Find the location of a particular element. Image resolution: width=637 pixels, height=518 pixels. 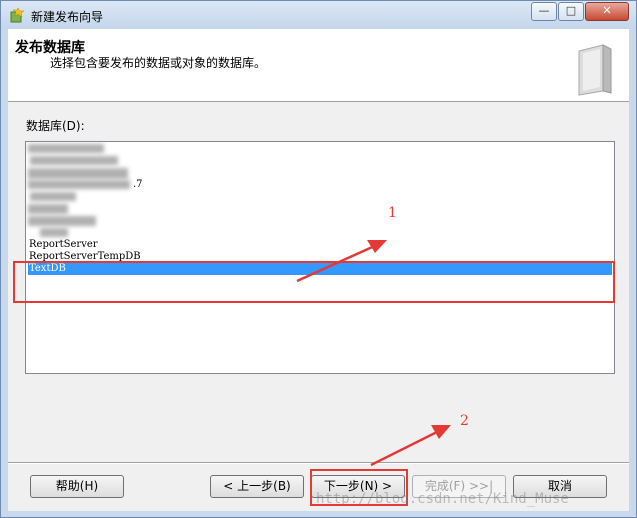

page-subtitle: 选择包含要发布的数据或对象的数据库。 is located at coordinates (158, 63).